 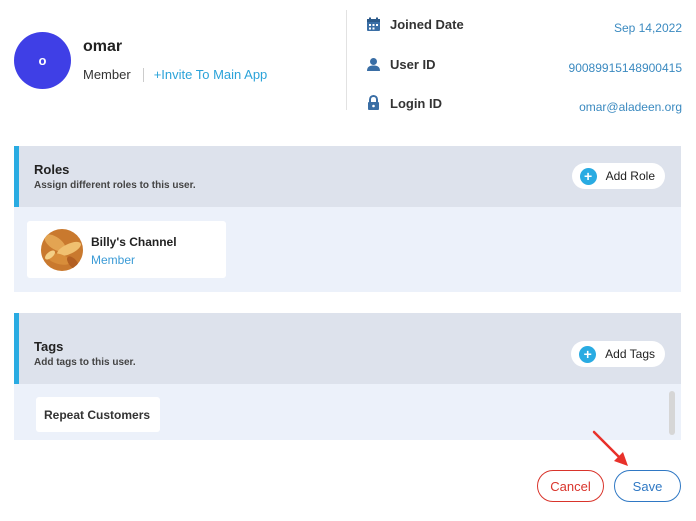 I want to click on channel-avatar, so click(x=62, y=250).